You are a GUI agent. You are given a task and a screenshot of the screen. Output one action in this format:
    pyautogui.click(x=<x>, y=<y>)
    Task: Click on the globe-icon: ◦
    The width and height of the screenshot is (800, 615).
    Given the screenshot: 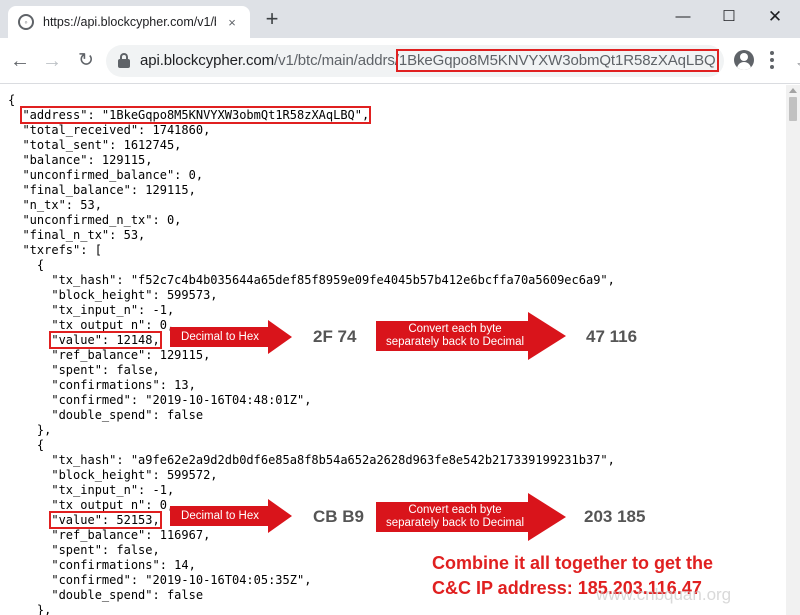 What is the action you would take?
    pyautogui.click(x=26, y=22)
    